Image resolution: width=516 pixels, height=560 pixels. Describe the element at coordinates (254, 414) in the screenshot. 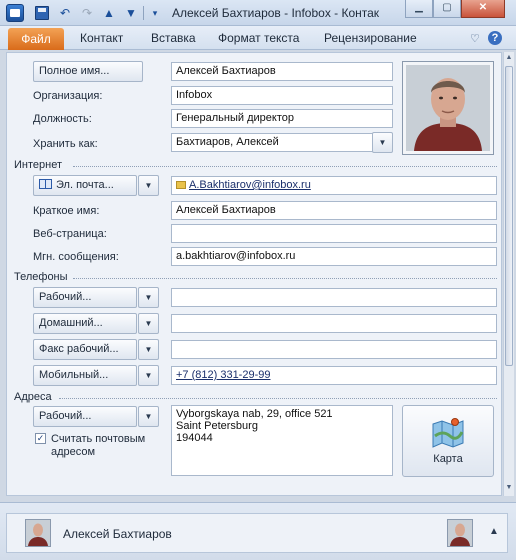

I see `address-line: Vyborgskaya nab, 29, office 521` at that location.